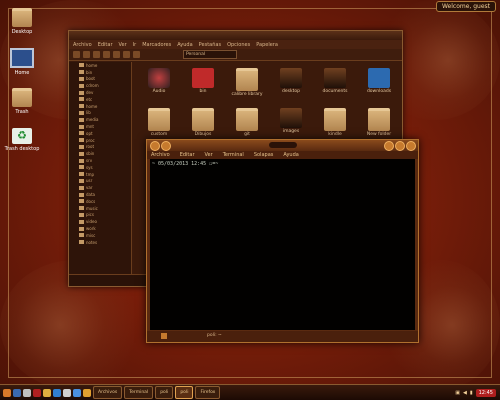  What do you see at coordinates (335, 122) in the screenshot?
I see `file-item: kindle` at bounding box center [335, 122].